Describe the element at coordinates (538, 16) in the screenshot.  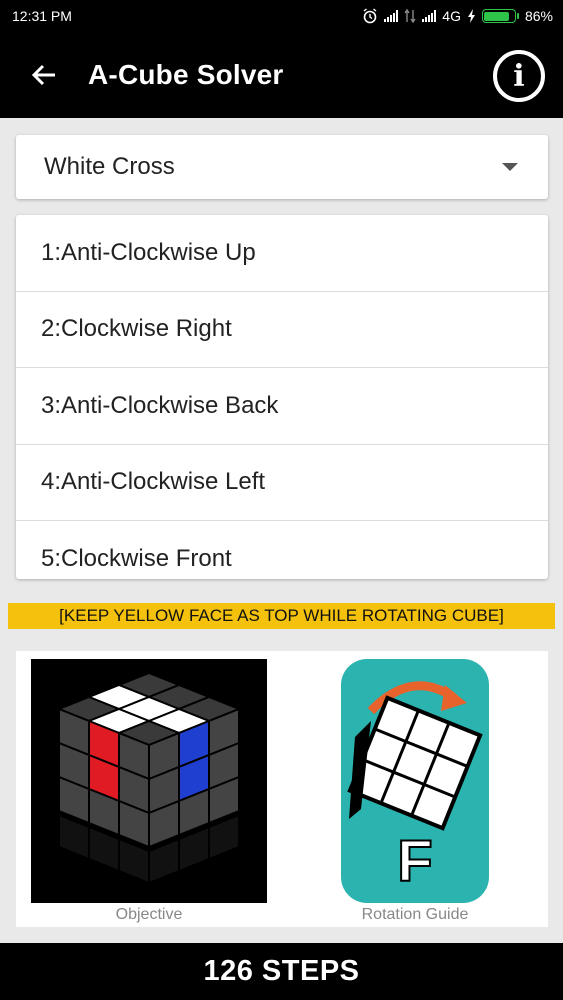
I see `battery-percent: 86%` at that location.